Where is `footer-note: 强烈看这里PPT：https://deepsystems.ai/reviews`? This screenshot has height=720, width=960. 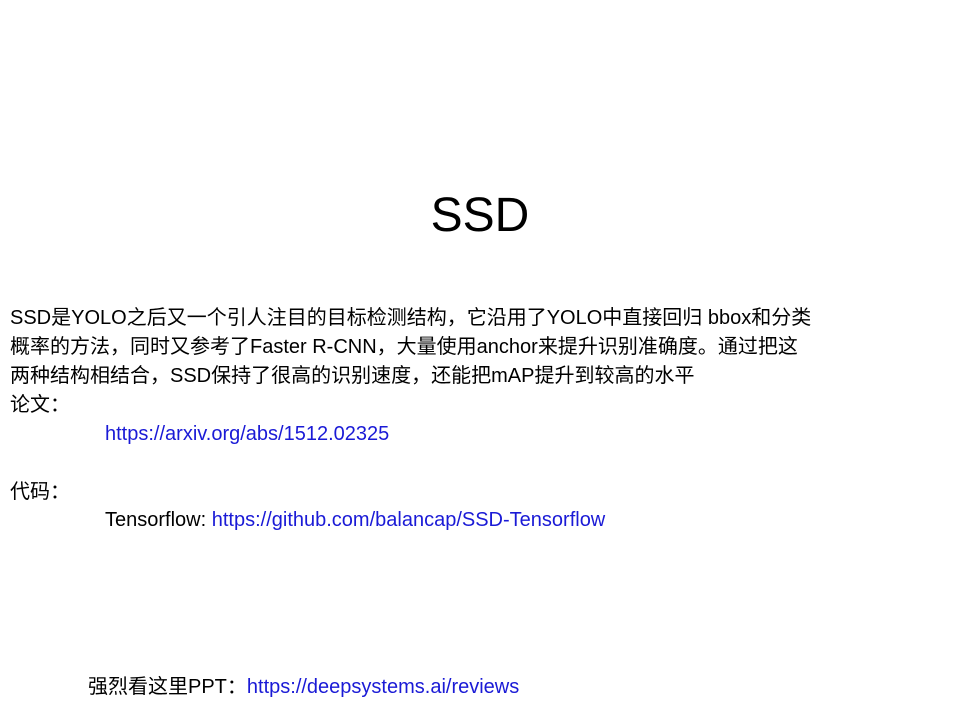 footer-note: 强烈看这里PPT：https://deepsystems.ai/reviews is located at coordinates (303, 687).